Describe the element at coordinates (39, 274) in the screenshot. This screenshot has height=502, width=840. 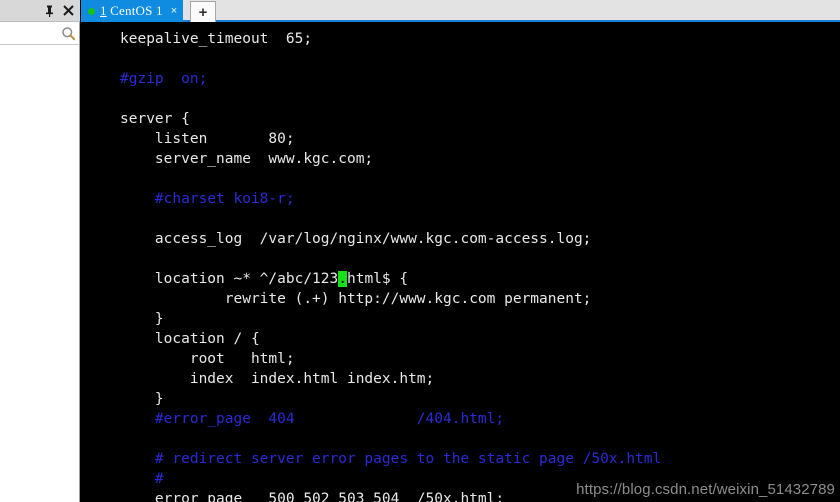
I see `session-tree-empty-area` at that location.